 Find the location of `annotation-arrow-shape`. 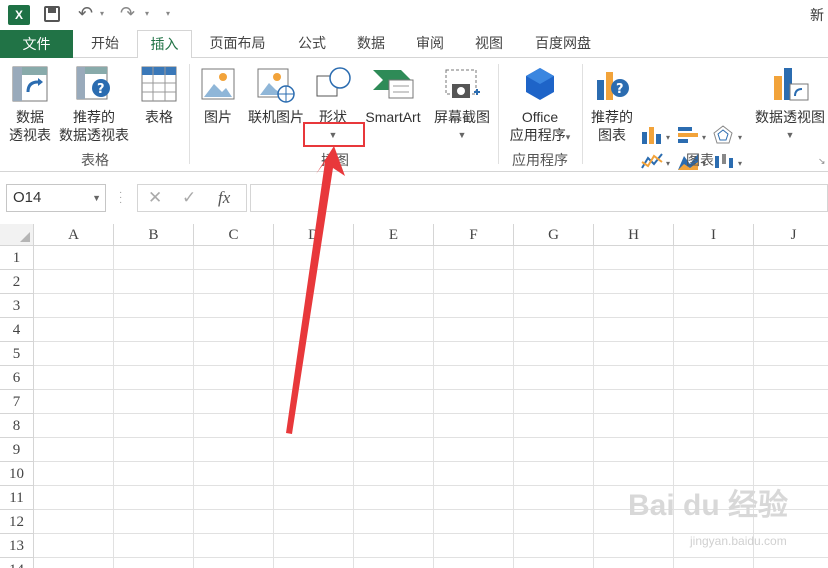

annotation-arrow-shape is located at coordinates (315, 290).